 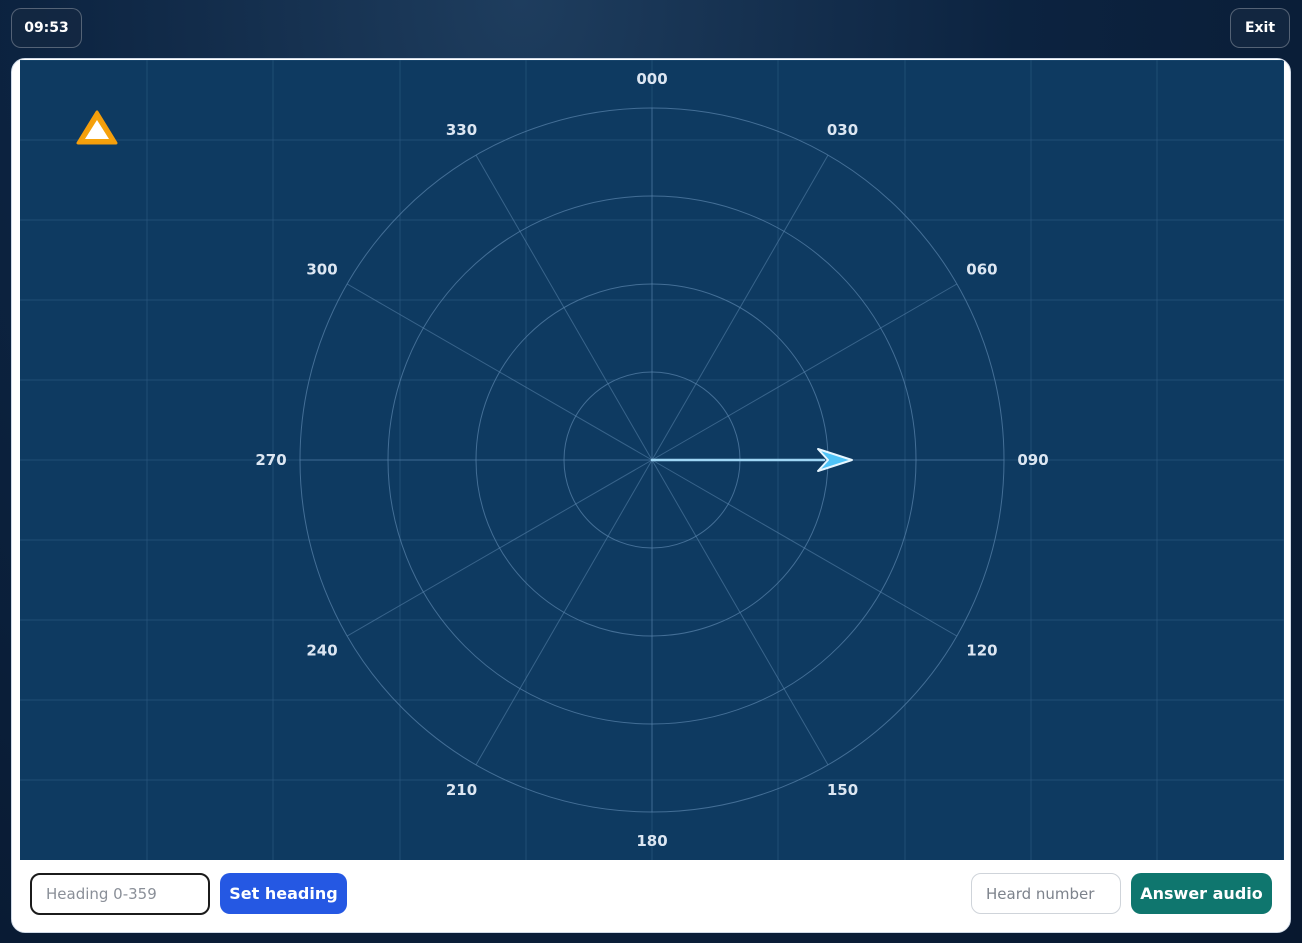 What do you see at coordinates (97, 127) in the screenshot?
I see `warning-triangle-icon` at bounding box center [97, 127].